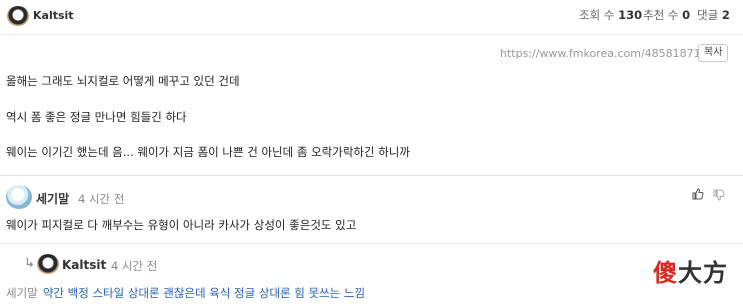 This screenshot has height=304, width=743. What do you see at coordinates (371, 175) in the screenshot?
I see `comments-divider` at bounding box center [371, 175].